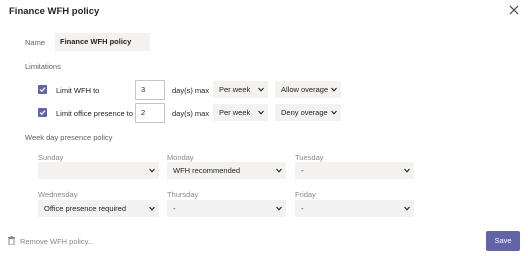 The width and height of the screenshot is (528, 256). What do you see at coordinates (54, 11) in the screenshot?
I see `dialog-title: Finance WFH policy` at bounding box center [54, 11].